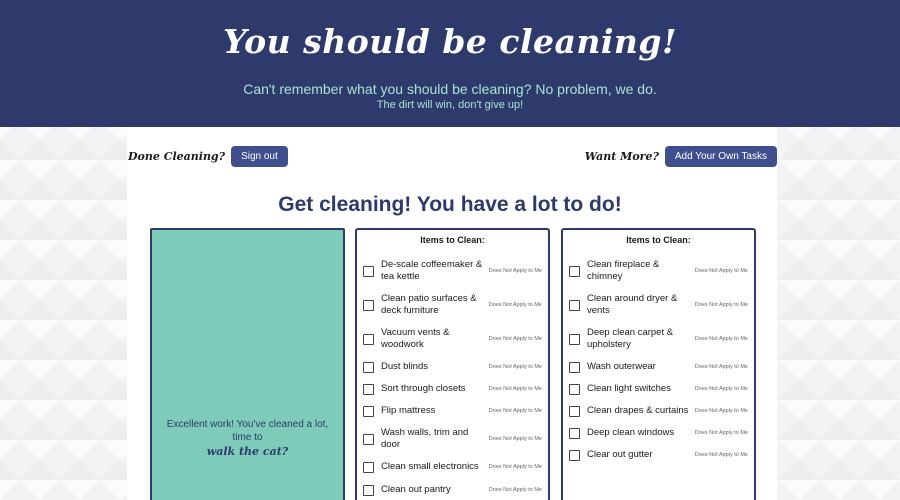 The image size is (900, 500). What do you see at coordinates (452, 411) in the screenshot?
I see `task-item: Flip mattress Does Not Apply to Me` at bounding box center [452, 411].